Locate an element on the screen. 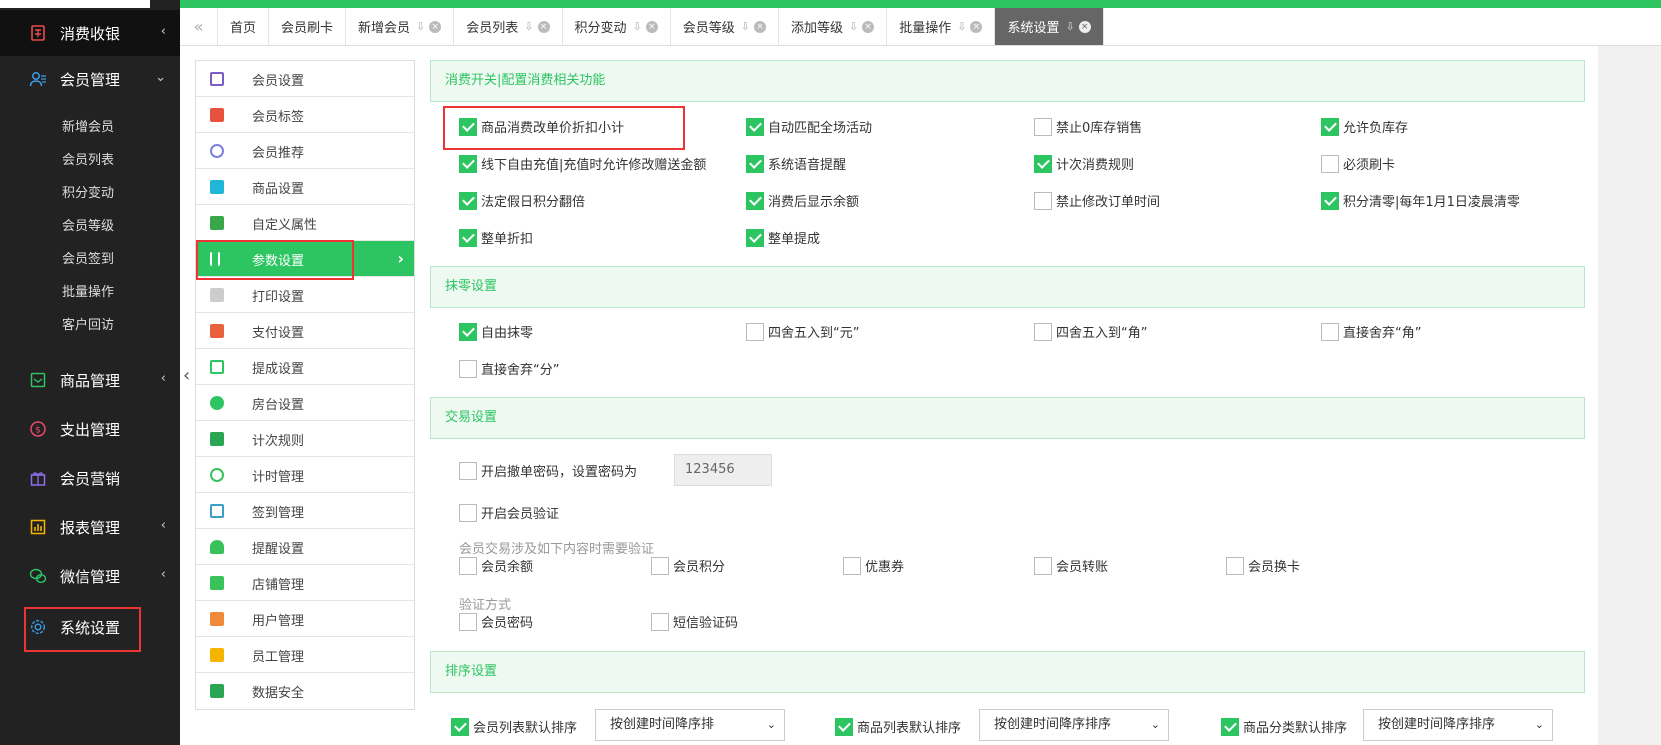  checkbox-forbid-edit-time: 禁止修改订单时间 is located at coordinates (1097, 200).